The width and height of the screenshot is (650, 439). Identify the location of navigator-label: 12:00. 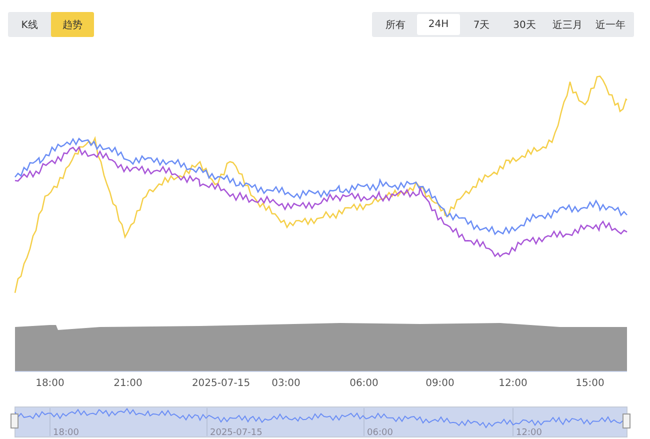
(529, 433).